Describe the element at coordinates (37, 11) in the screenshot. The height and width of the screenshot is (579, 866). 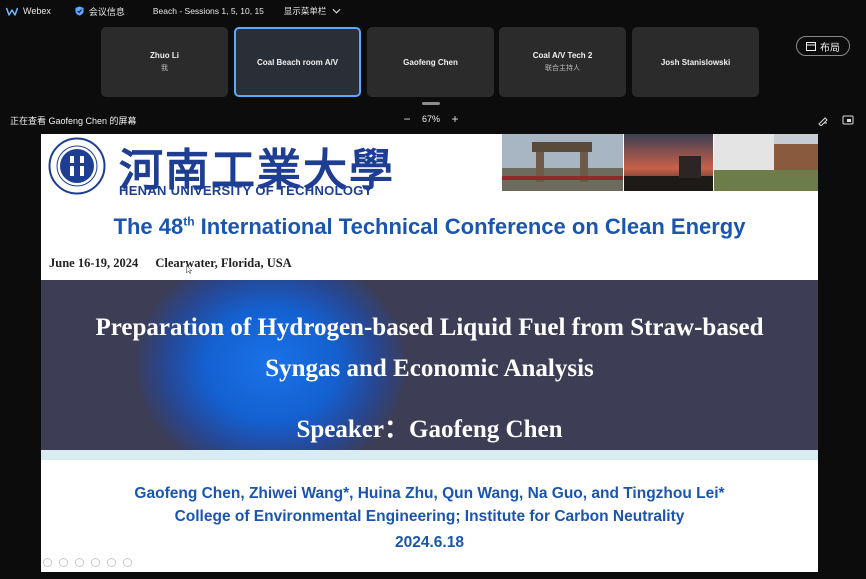
I see `app-name: Webex` at that location.